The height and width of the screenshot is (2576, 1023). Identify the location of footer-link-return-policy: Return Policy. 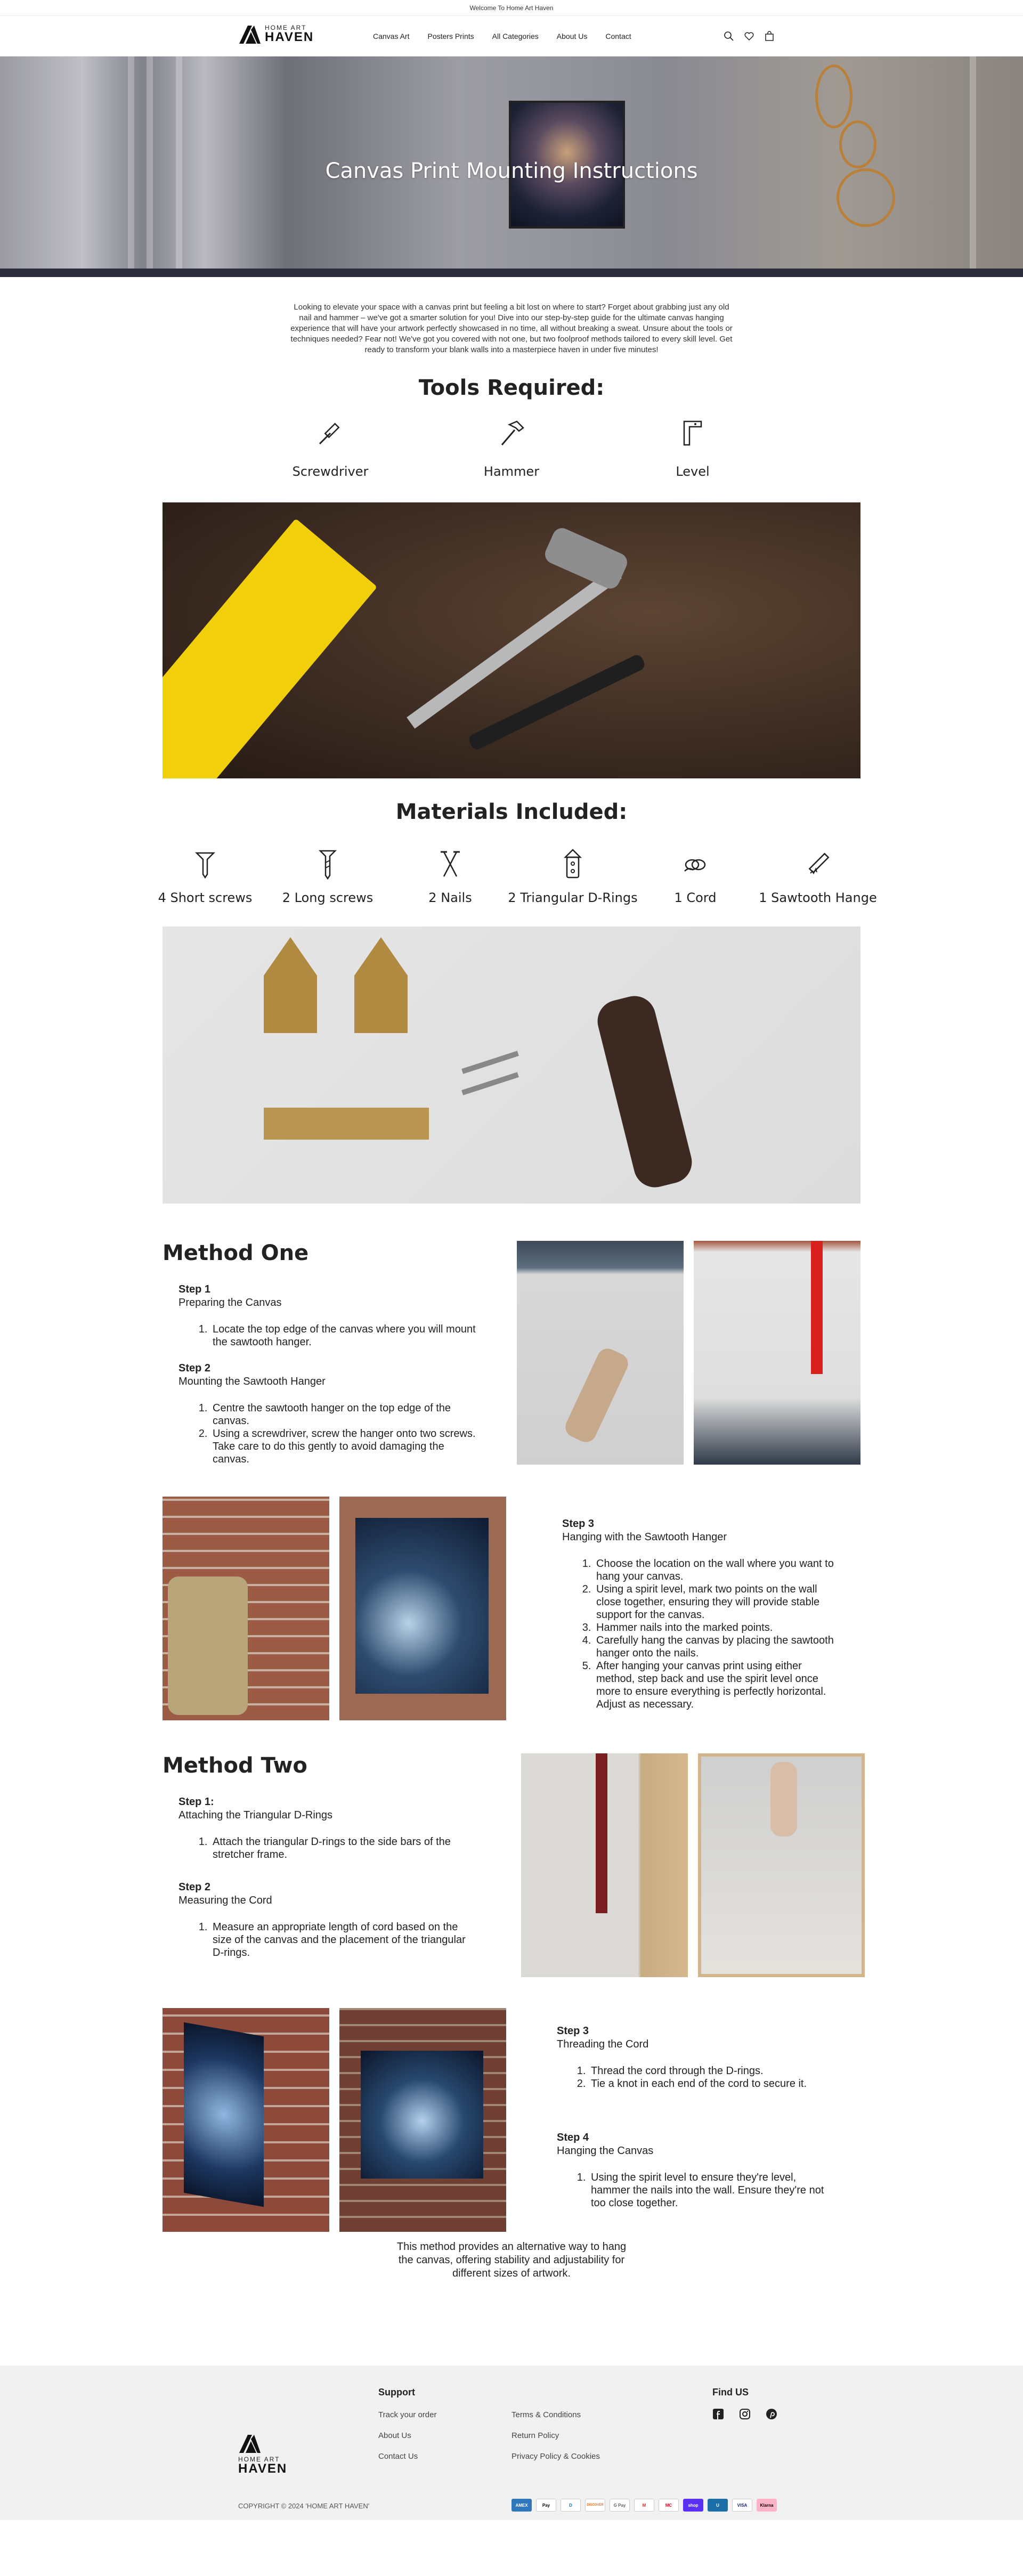
(556, 2435).